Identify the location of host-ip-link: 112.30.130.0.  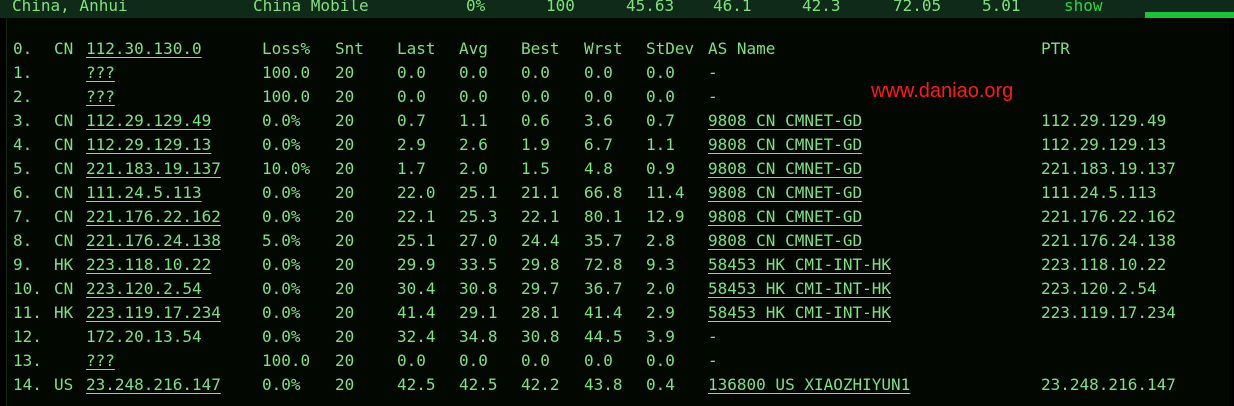
(144, 49).